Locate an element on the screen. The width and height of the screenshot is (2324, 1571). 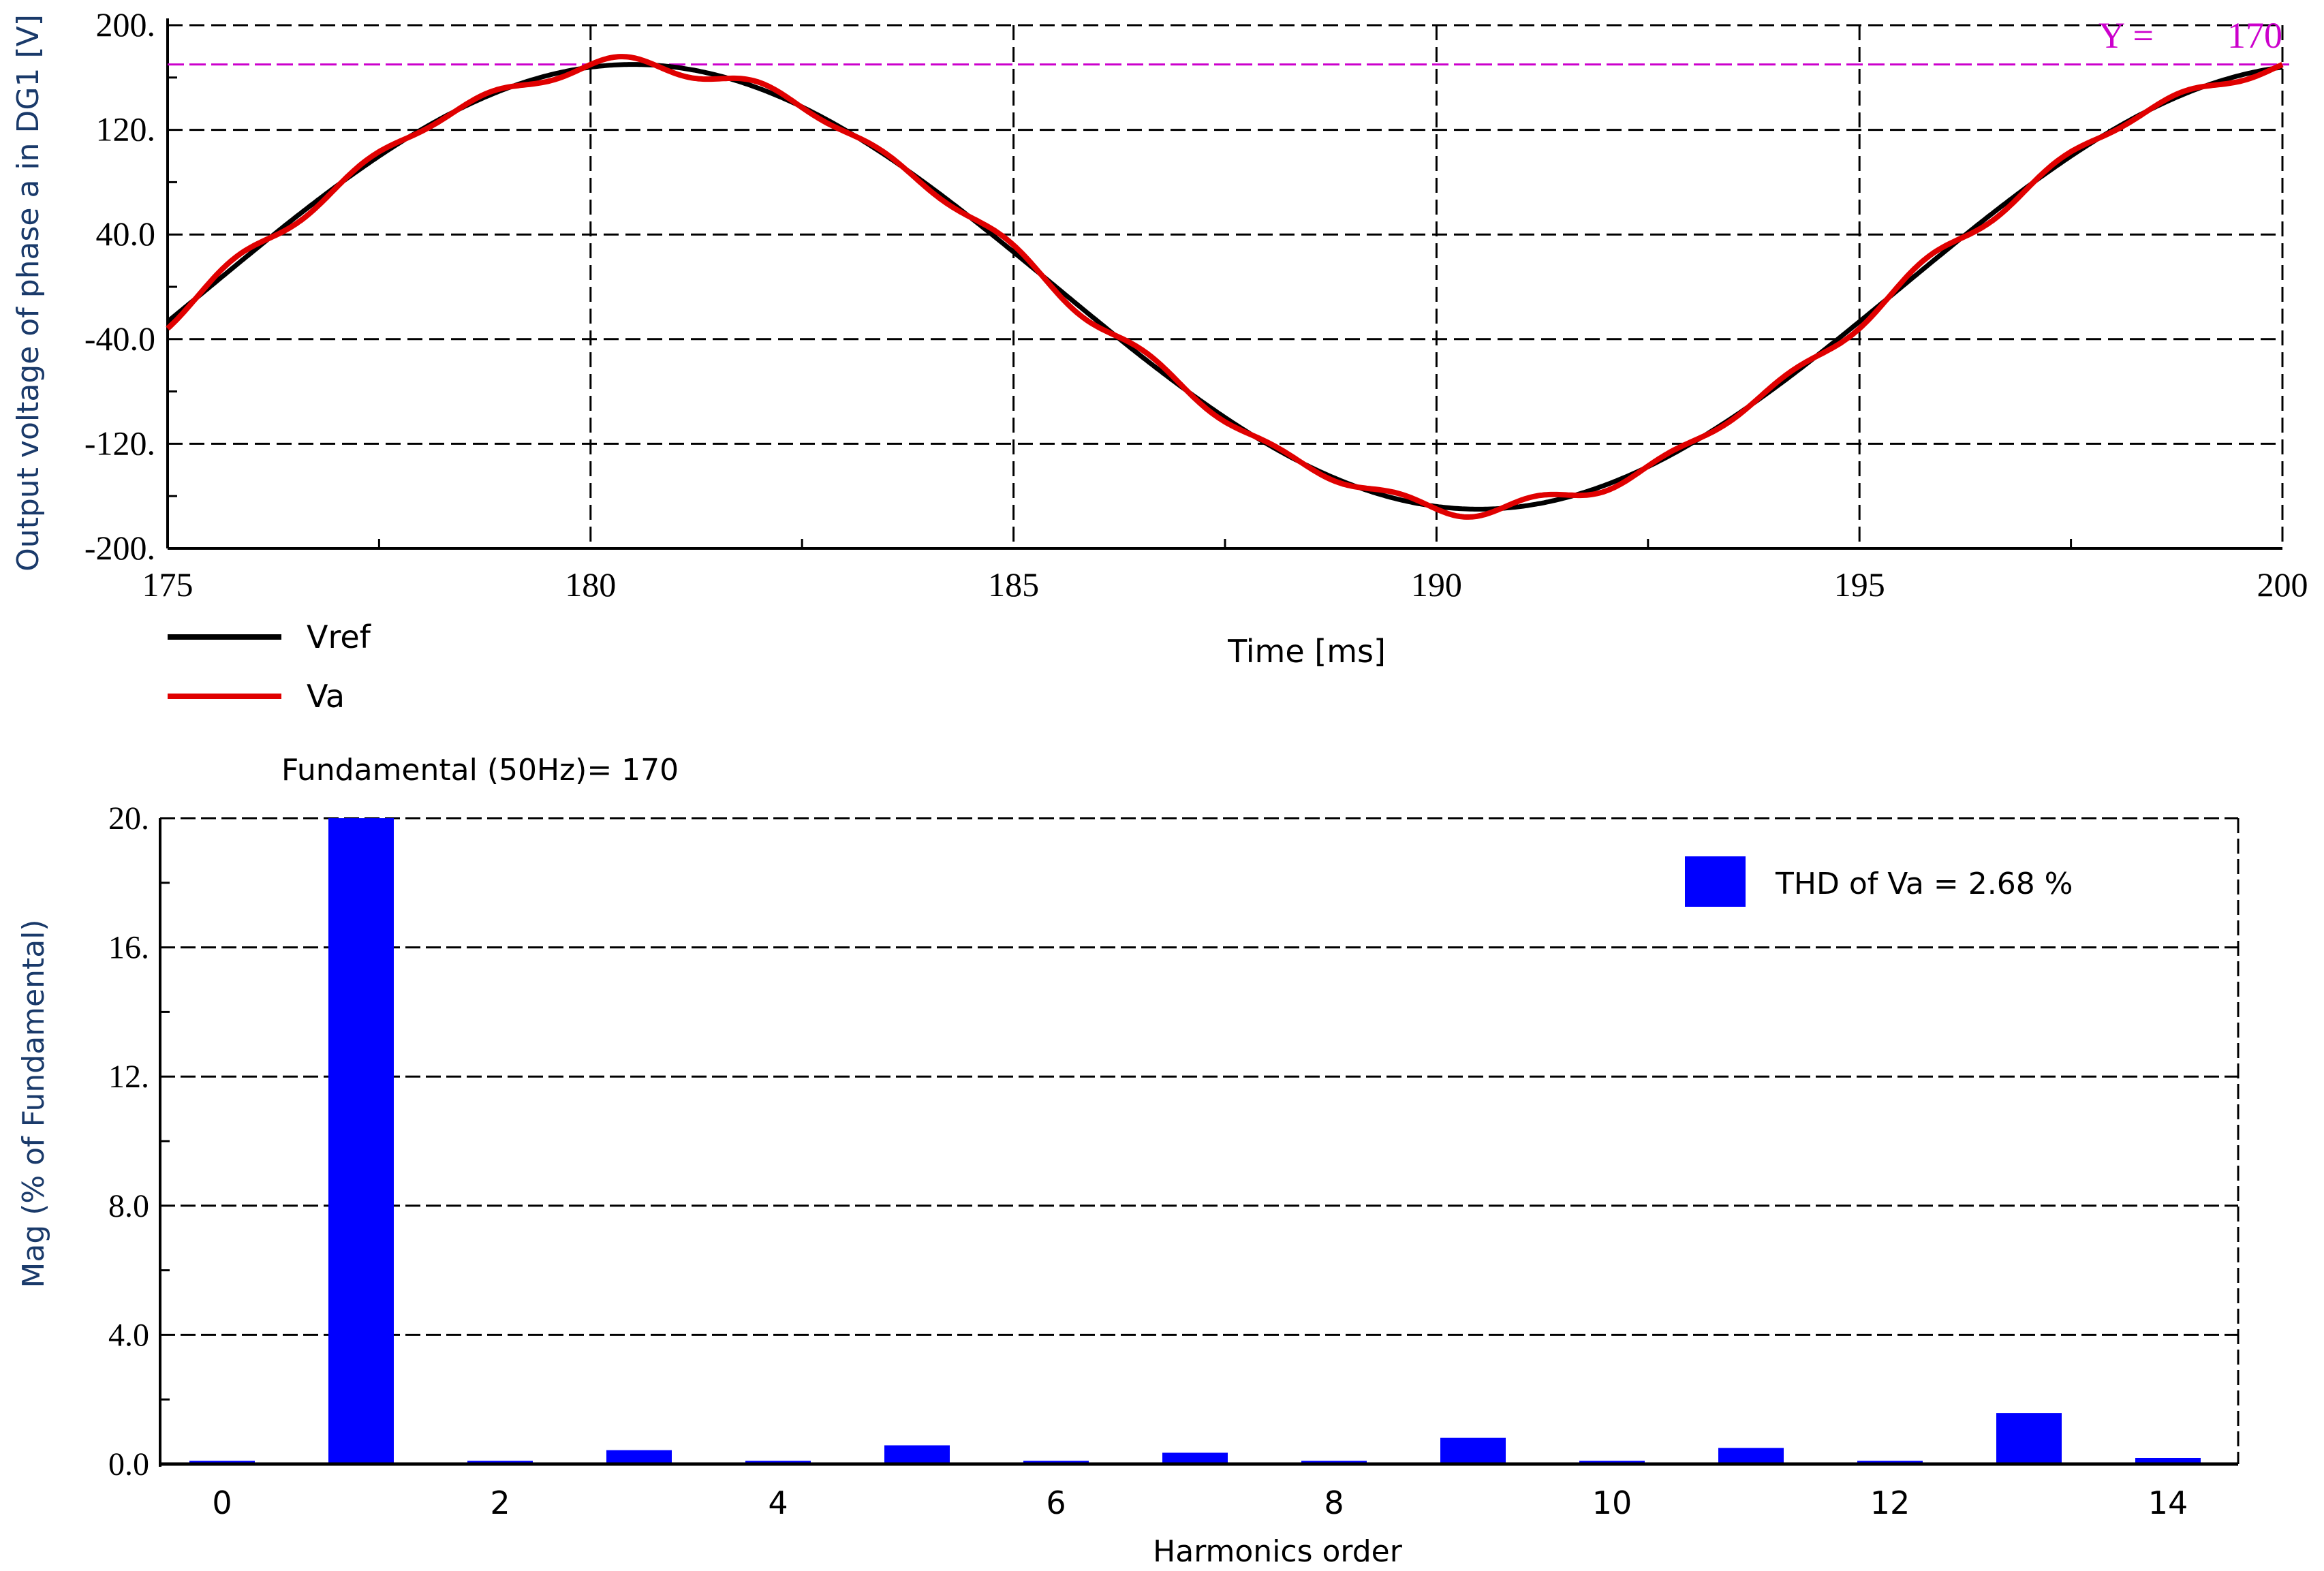
y-tick-label: 200. is located at coordinates (126, 24).